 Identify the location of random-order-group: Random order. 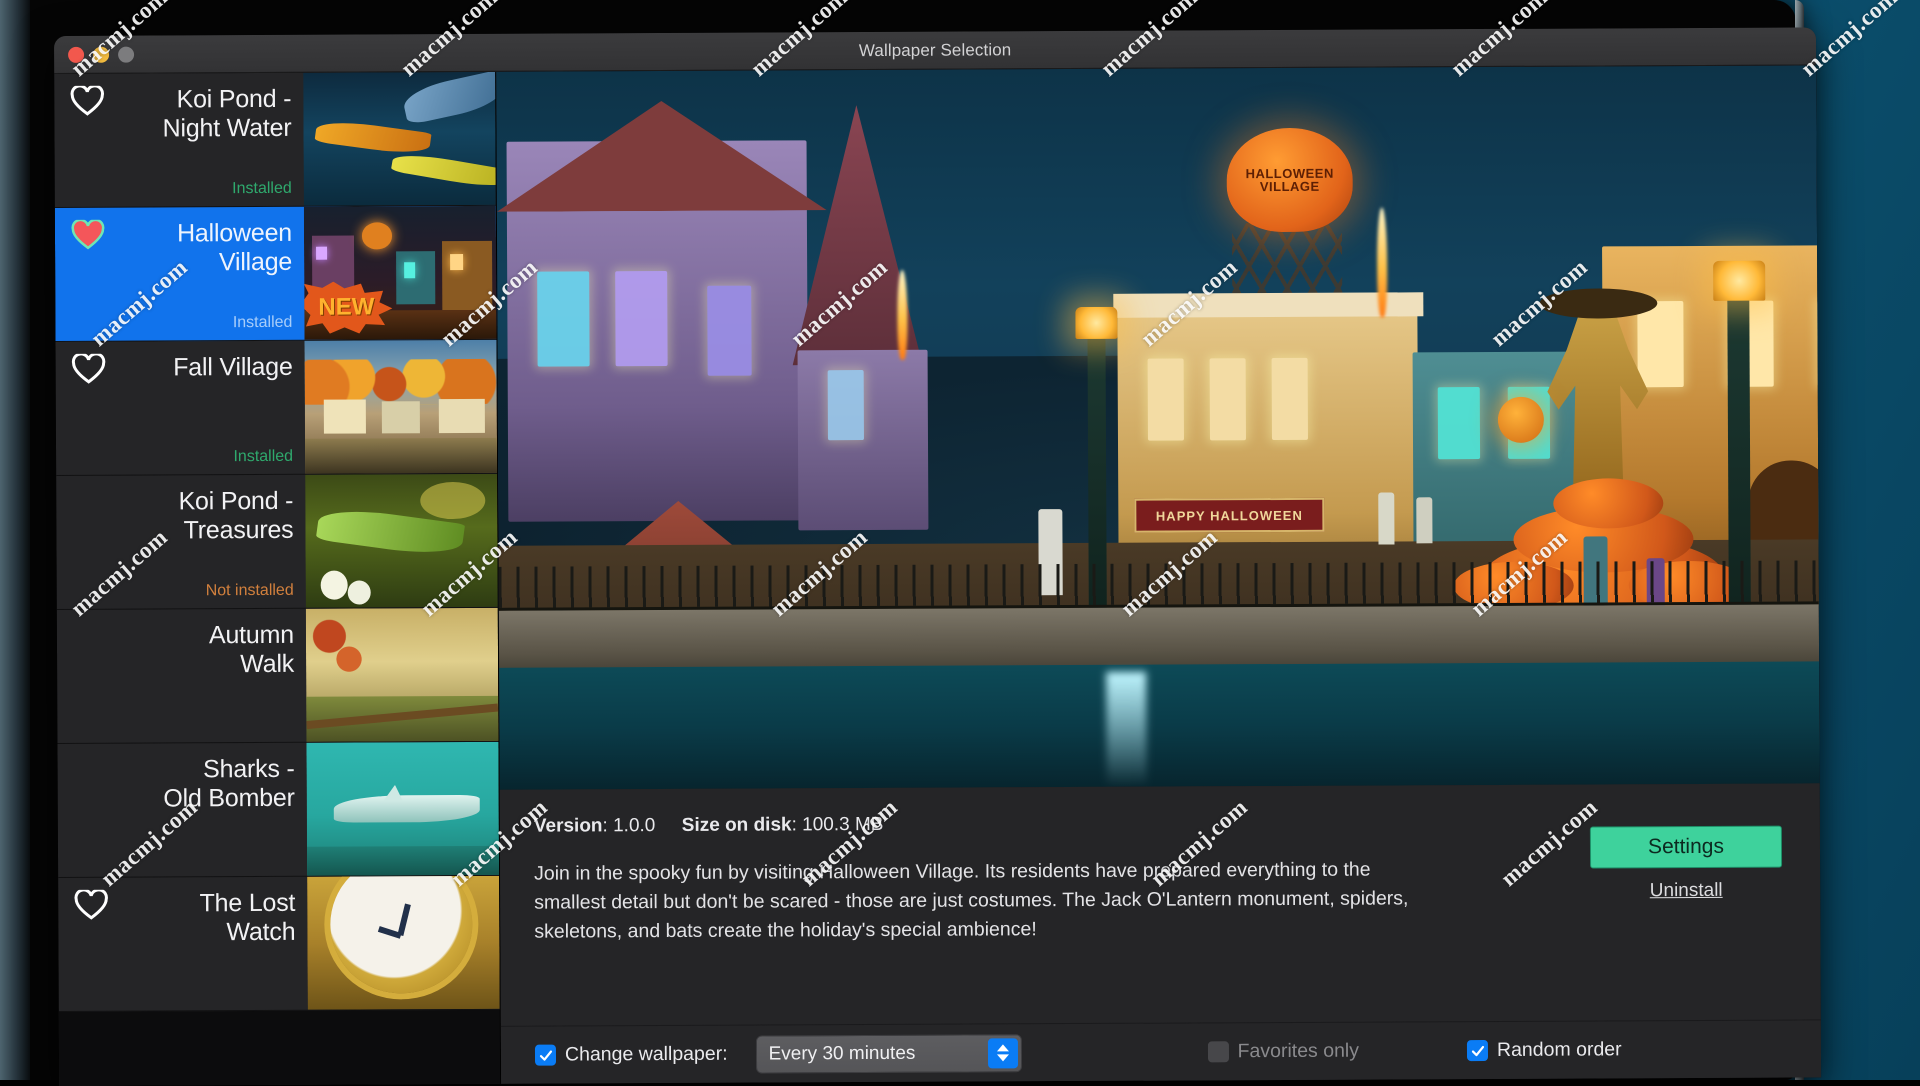
(1544, 1050).